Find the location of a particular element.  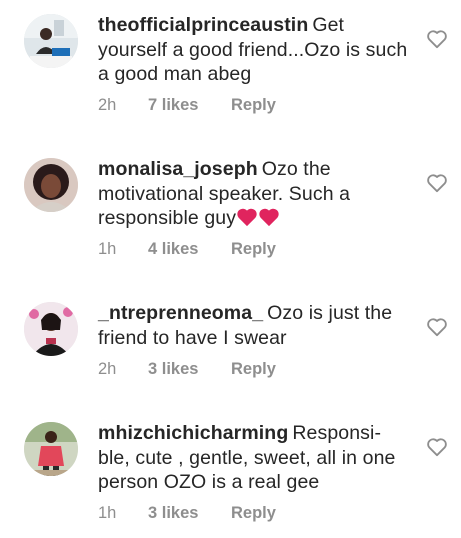

comment-meta: 2h 3 likes Reply is located at coordinates (187, 369).